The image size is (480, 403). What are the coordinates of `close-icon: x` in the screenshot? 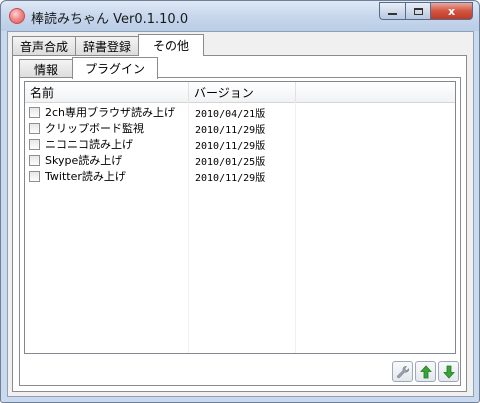 It's located at (451, 11).